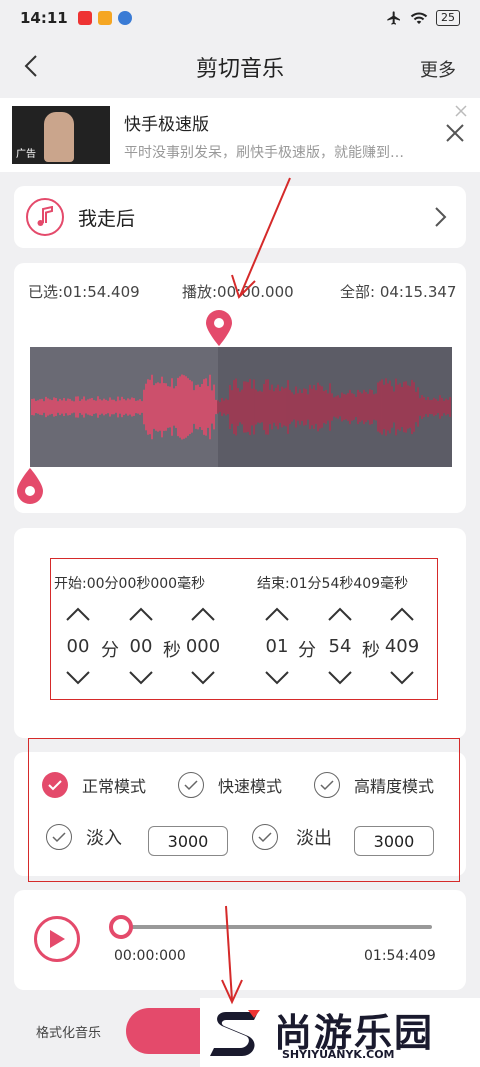 The width and height of the screenshot is (480, 1067). What do you see at coordinates (276, 927) in the screenshot?
I see `player-seekbar` at bounding box center [276, 927].